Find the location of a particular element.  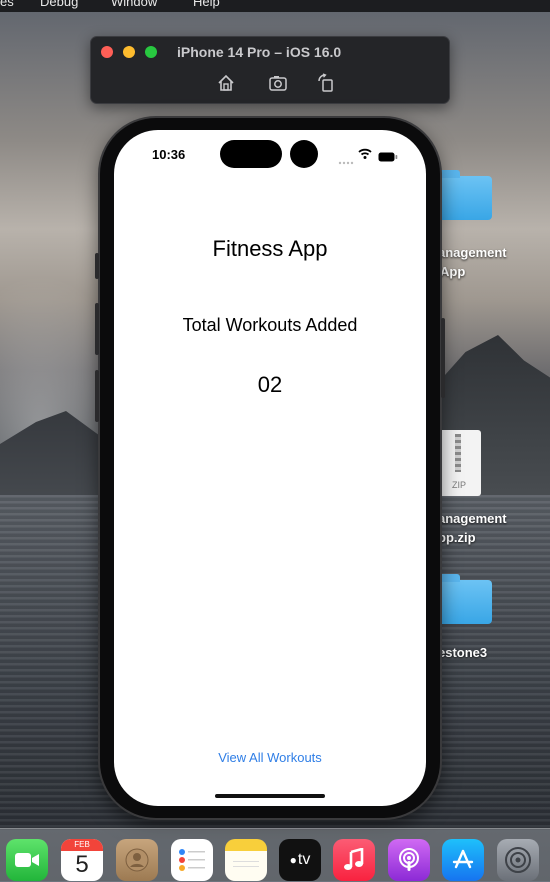

app-store-icon is located at coordinates (463, 860).